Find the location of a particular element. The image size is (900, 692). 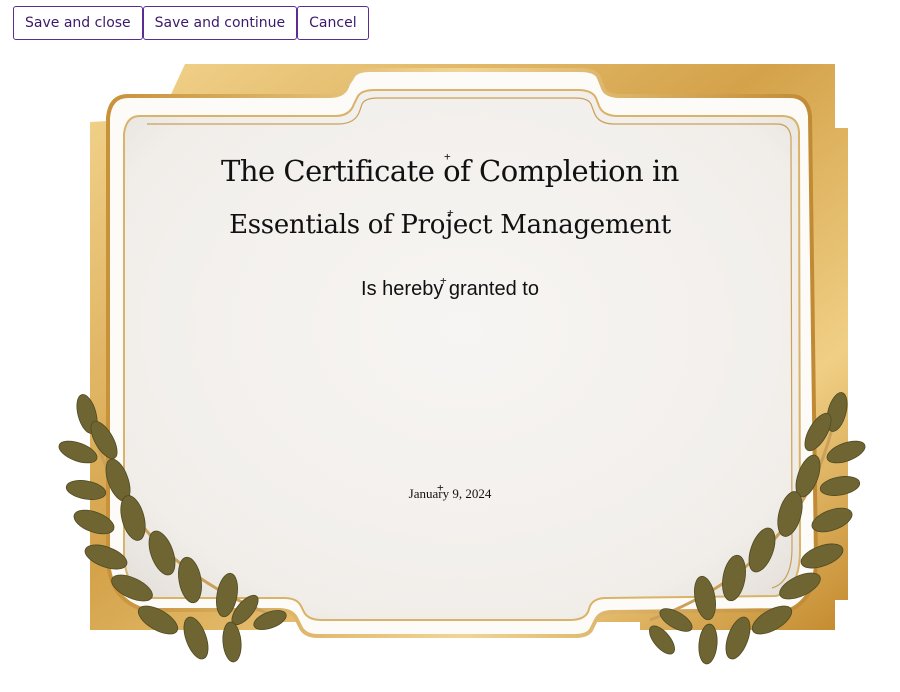

save-and-close-button: Save and close is located at coordinates (78, 23).